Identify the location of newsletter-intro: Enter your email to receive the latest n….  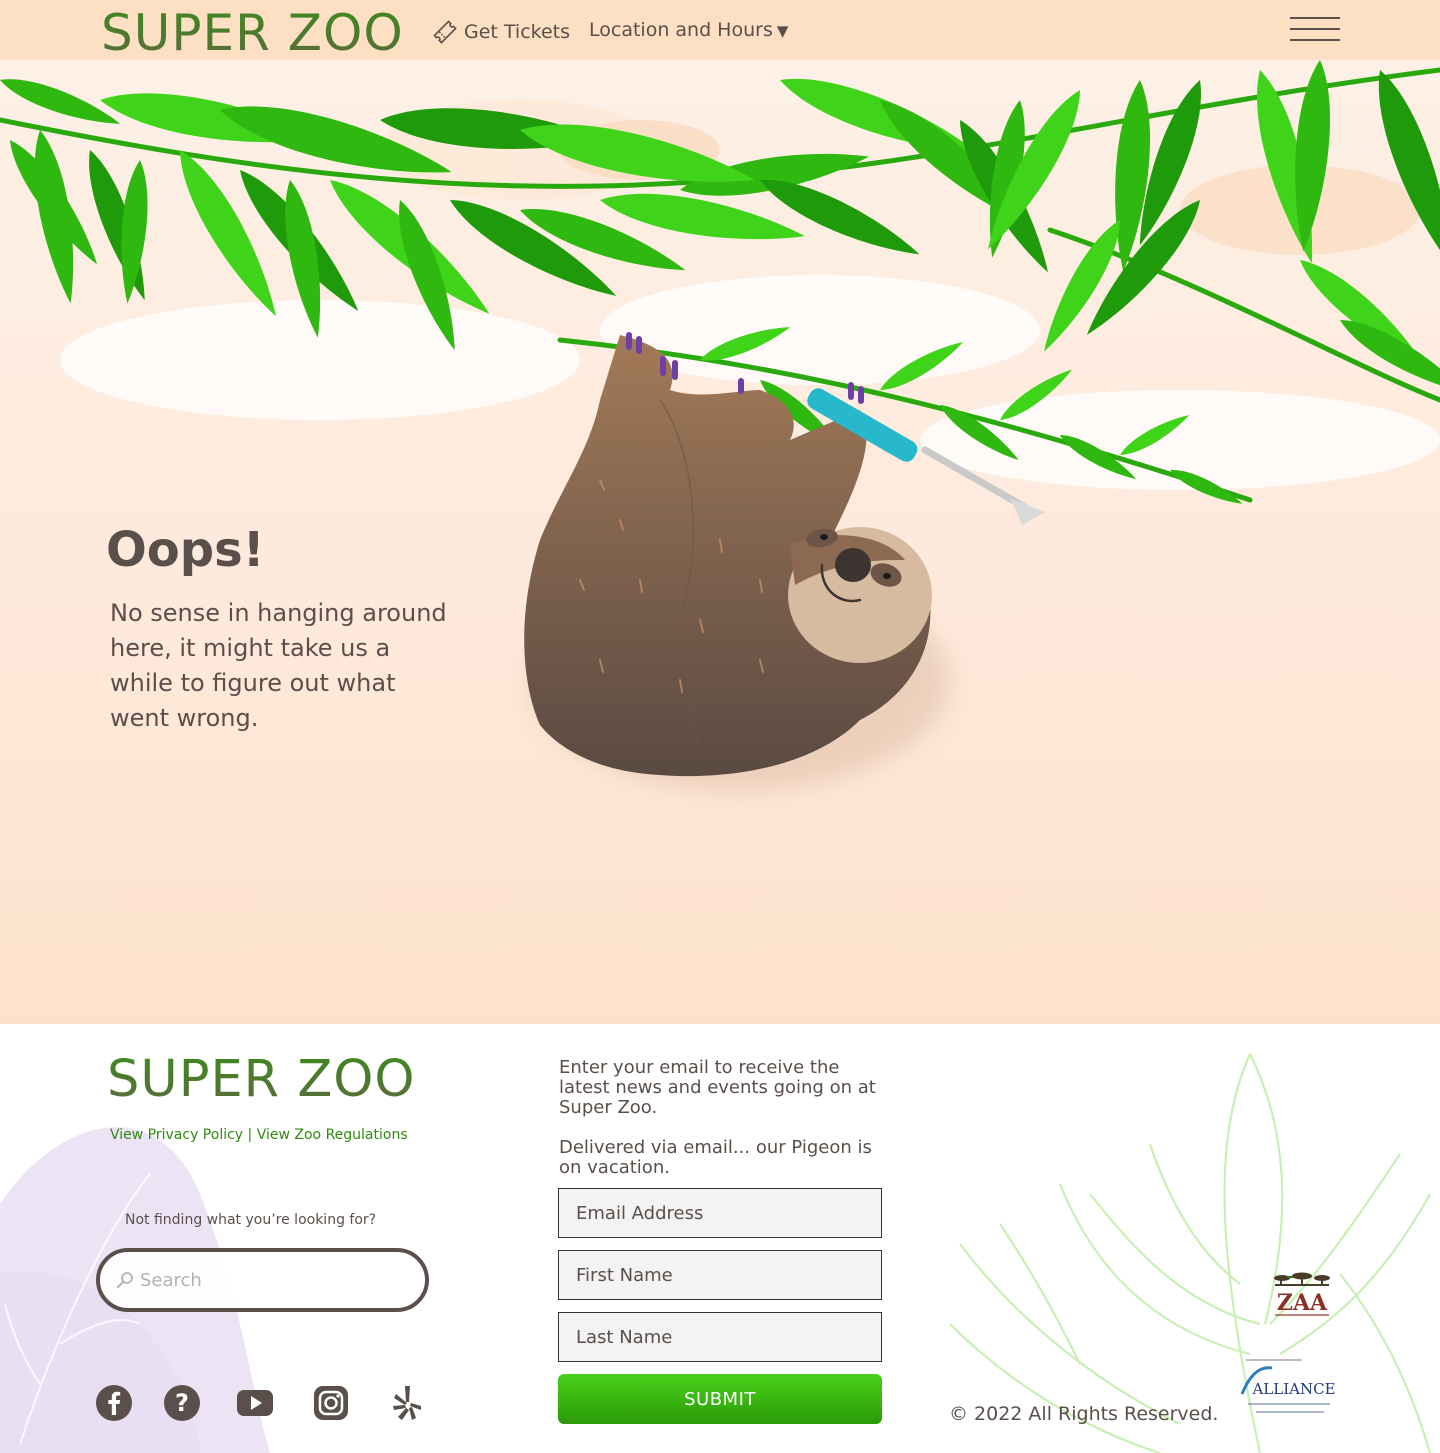
(717, 1087).